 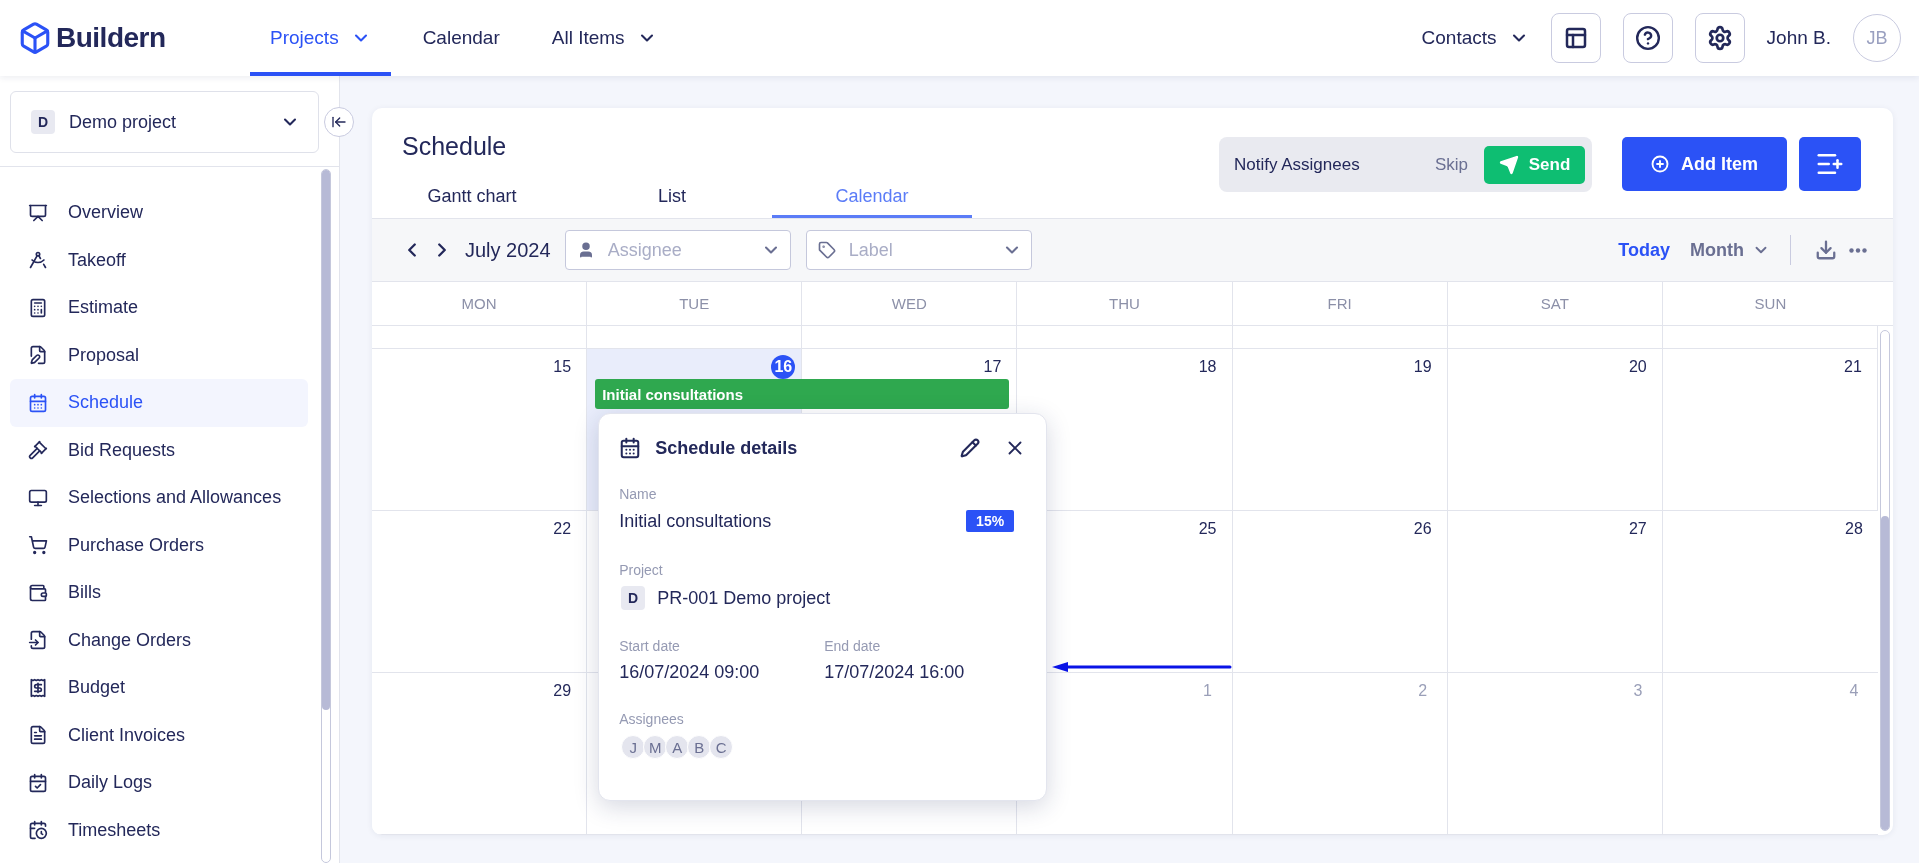 What do you see at coordinates (1125, 303) in the screenshot?
I see `weekday-header: THU` at bounding box center [1125, 303].